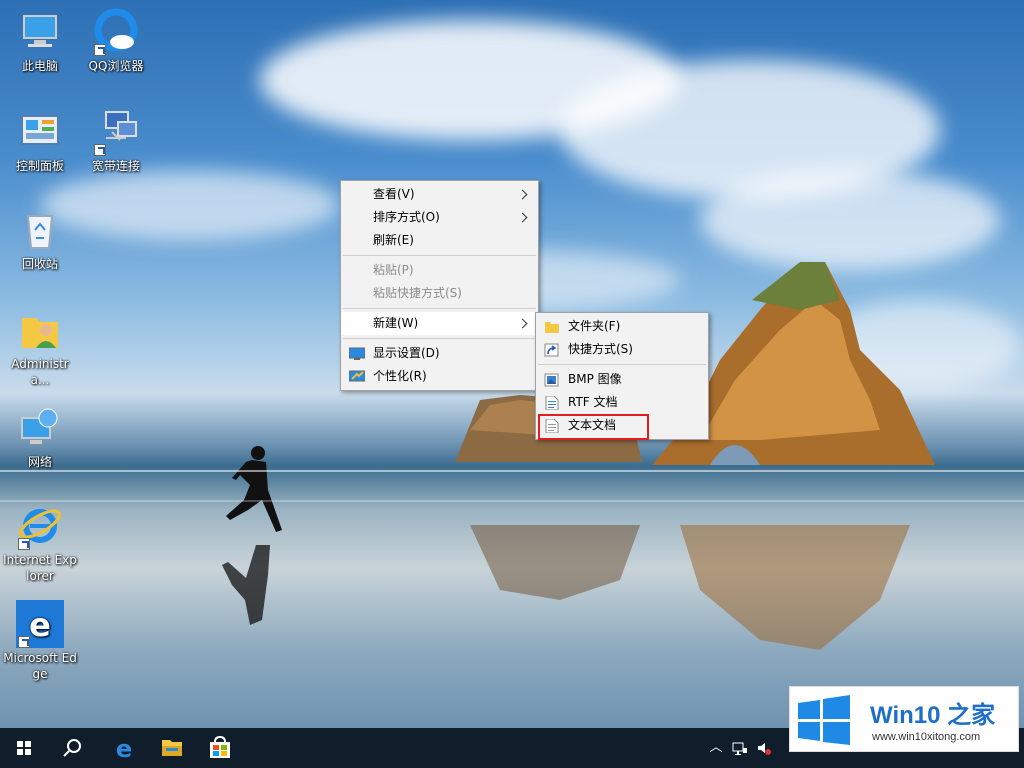 This screenshot has height=768, width=1024. Describe the element at coordinates (716, 748) in the screenshot. I see `chevron-up-icon: ︿` at that location.